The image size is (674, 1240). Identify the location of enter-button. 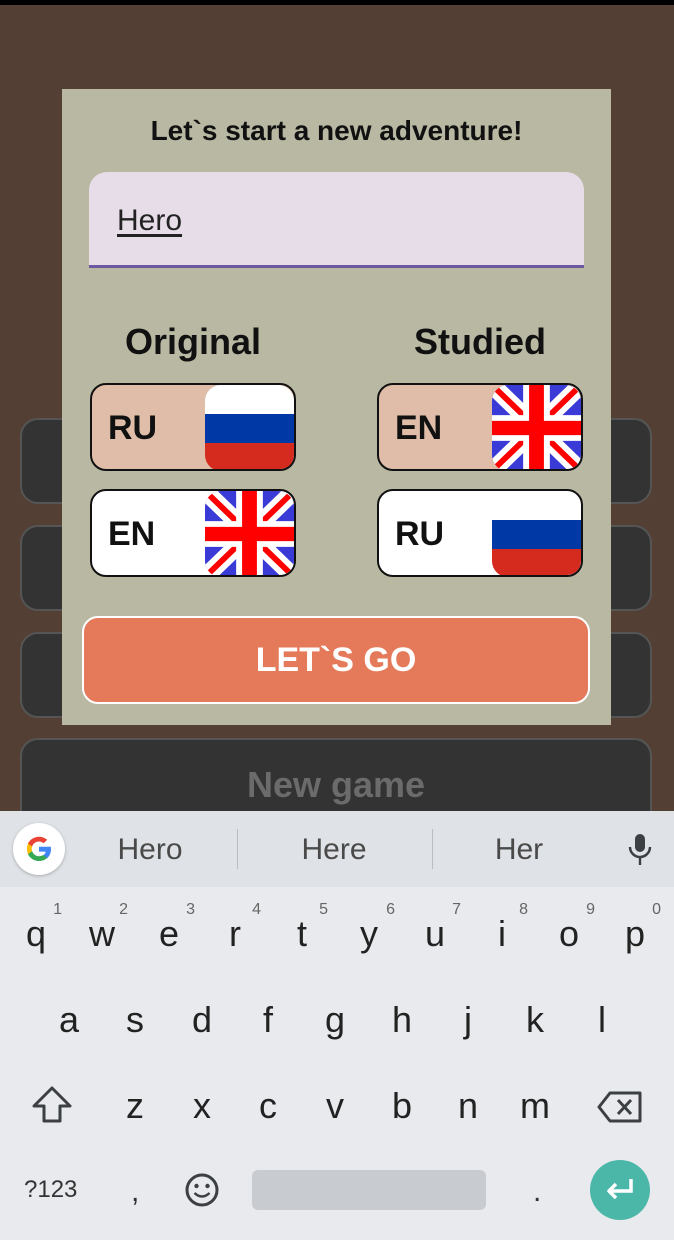
(620, 1190).